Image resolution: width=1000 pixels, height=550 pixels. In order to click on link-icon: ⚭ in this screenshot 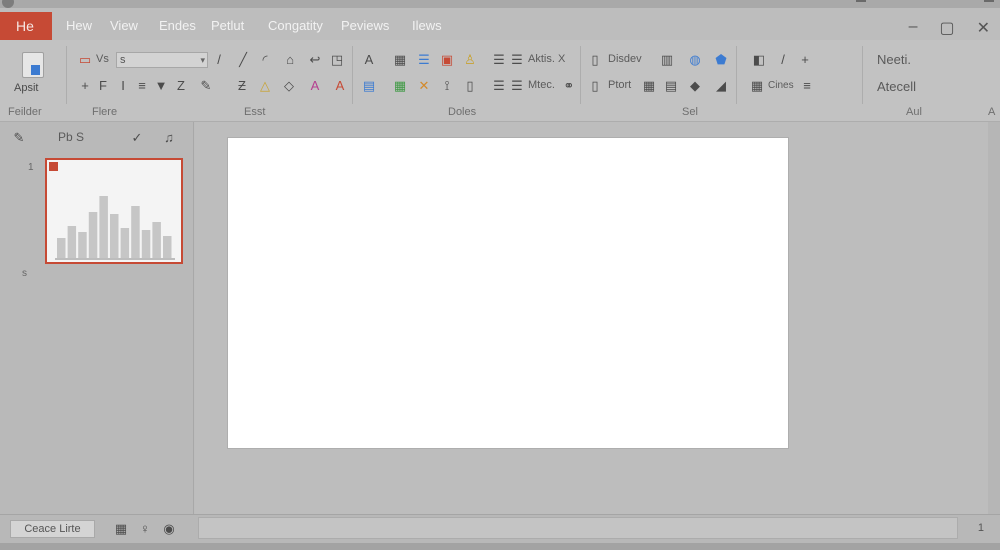, I will do `click(569, 86)`.